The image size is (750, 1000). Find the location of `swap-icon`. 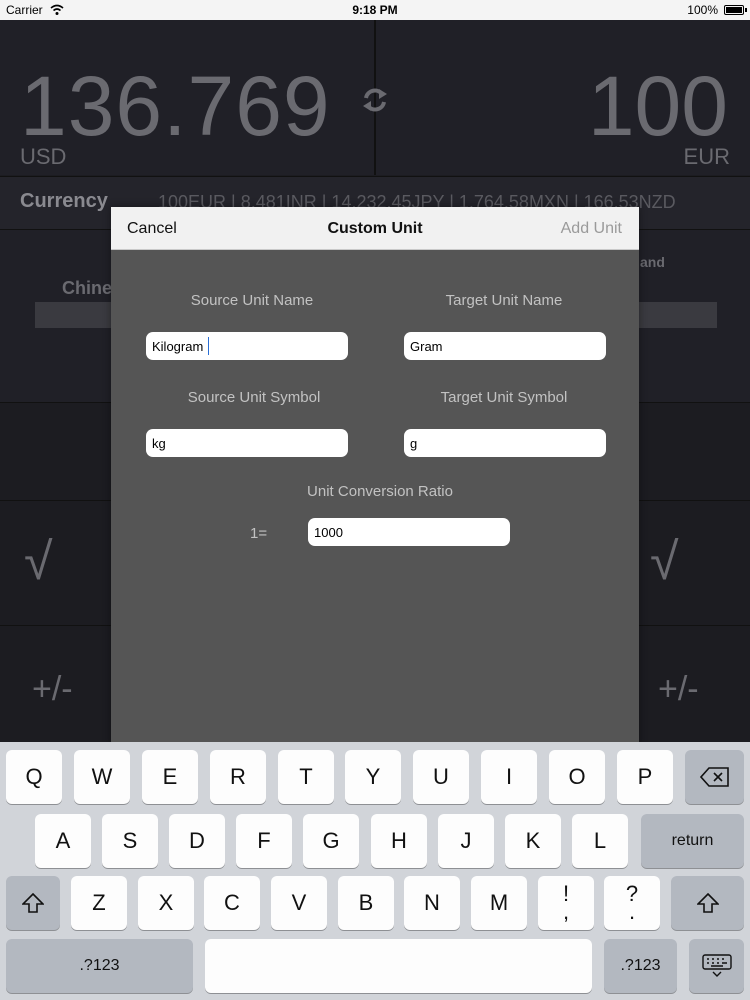

swap-icon is located at coordinates (375, 100).